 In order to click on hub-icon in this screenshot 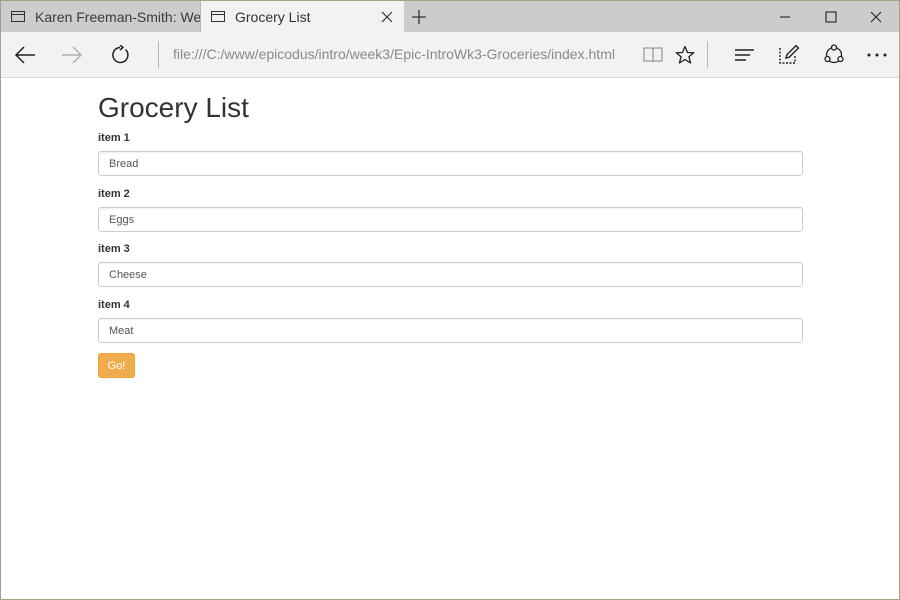, I will do `click(745, 54)`.